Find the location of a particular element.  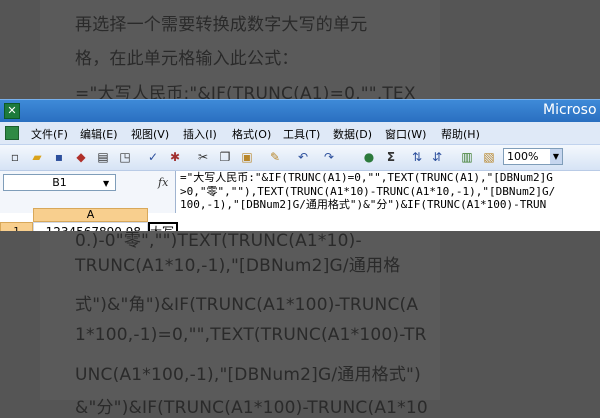

chart-wizard-icon: ▥ is located at coordinates (467, 157).